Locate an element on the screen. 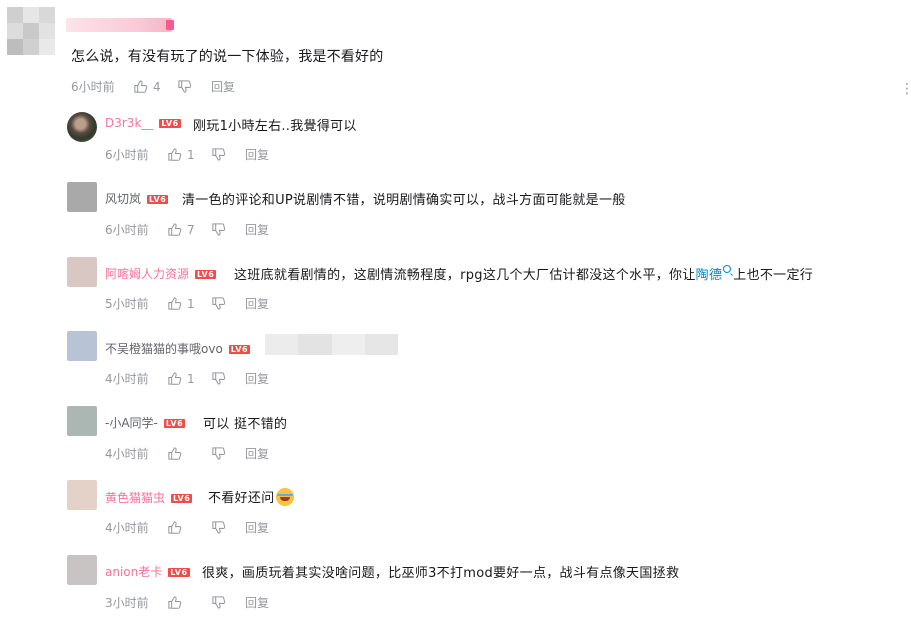  reply-meta: 5小时前 1 回复 is located at coordinates (187, 303).